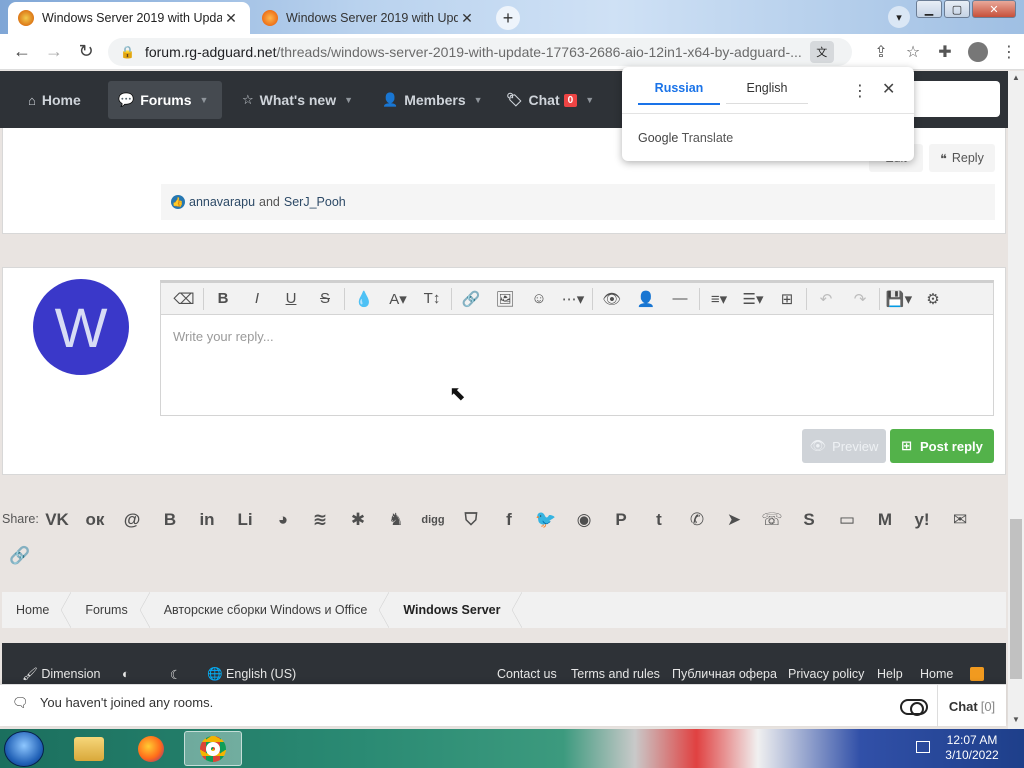 The image size is (1024, 768). Describe the element at coordinates (467, 18) in the screenshot. I see `close-tab-icon: ✕` at that location.